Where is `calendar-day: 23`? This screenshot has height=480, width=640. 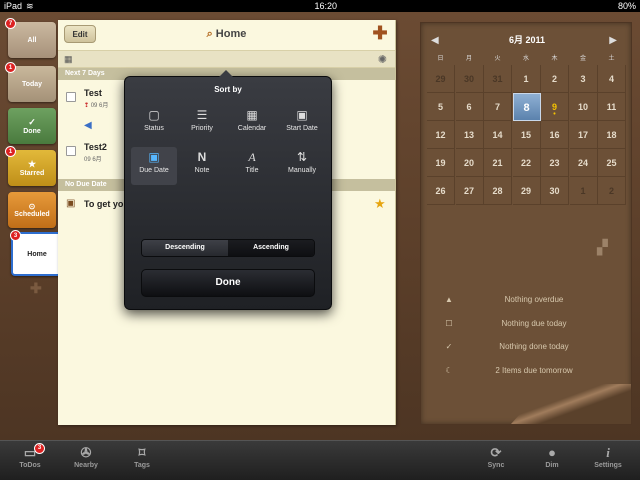 calendar-day: 23 is located at coordinates (555, 163).